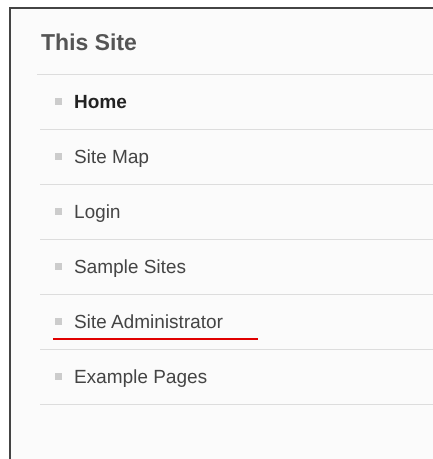 The image size is (433, 459). What do you see at coordinates (148, 323) in the screenshot?
I see `nav-link: Site Administrator` at bounding box center [148, 323].